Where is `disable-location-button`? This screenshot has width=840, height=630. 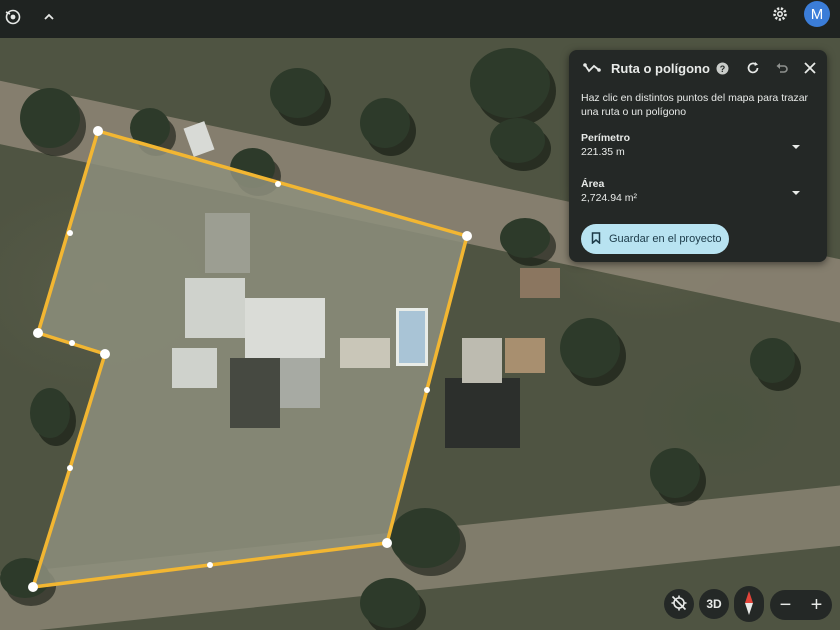
disable-location-button is located at coordinates (679, 604).